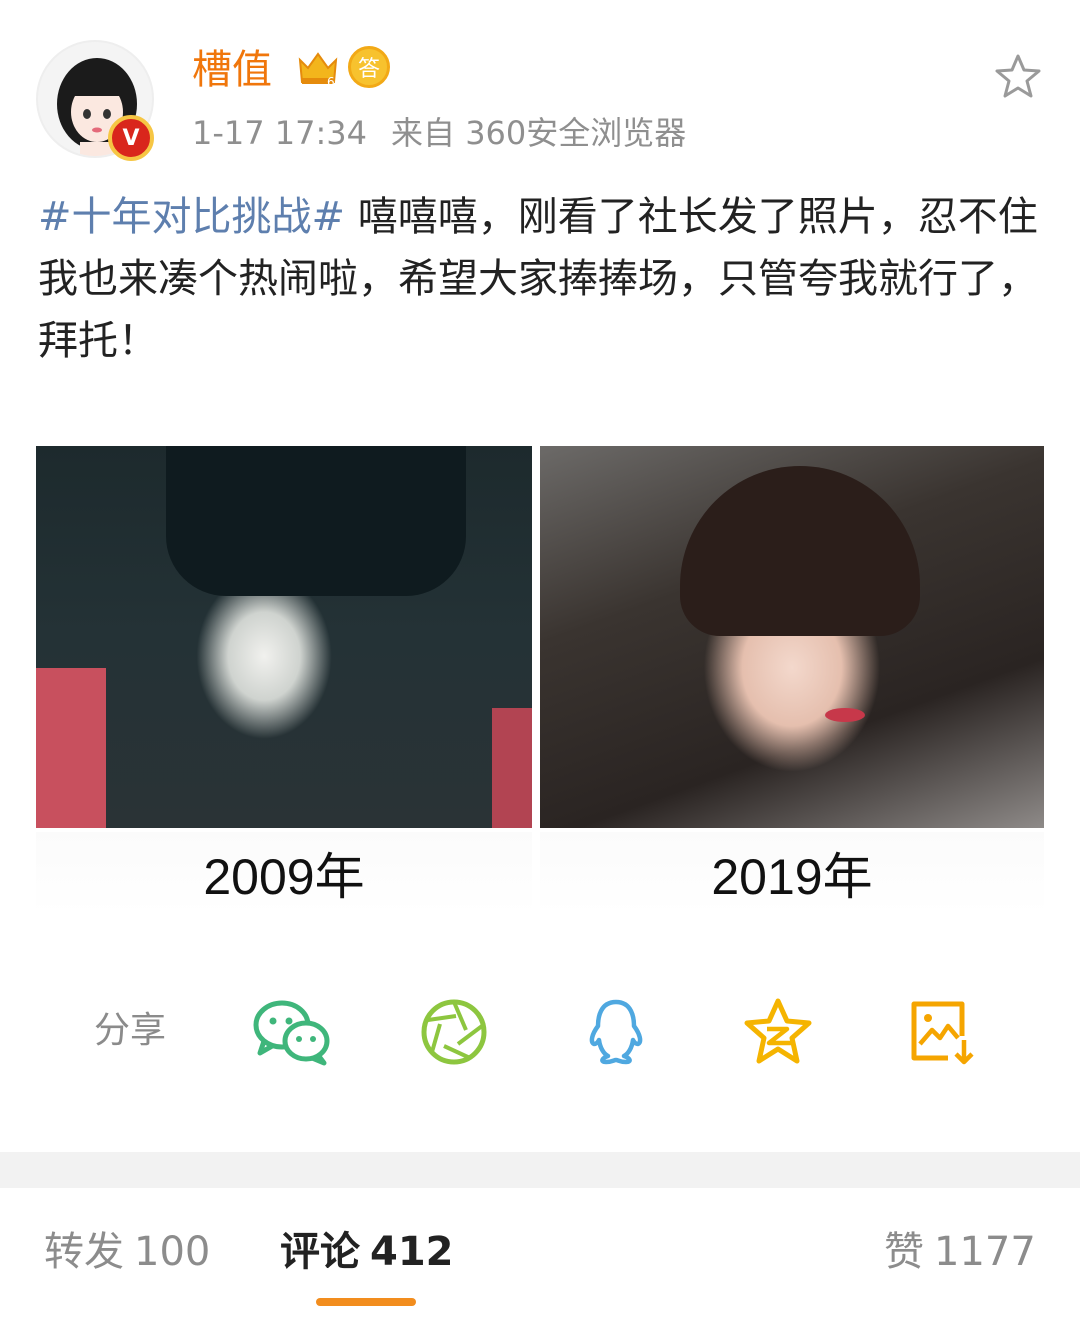 Image resolution: width=1080 pixels, height=1341 pixels. What do you see at coordinates (131, 138) in the screenshot?
I see `verified-badge-icon: V` at bounding box center [131, 138].